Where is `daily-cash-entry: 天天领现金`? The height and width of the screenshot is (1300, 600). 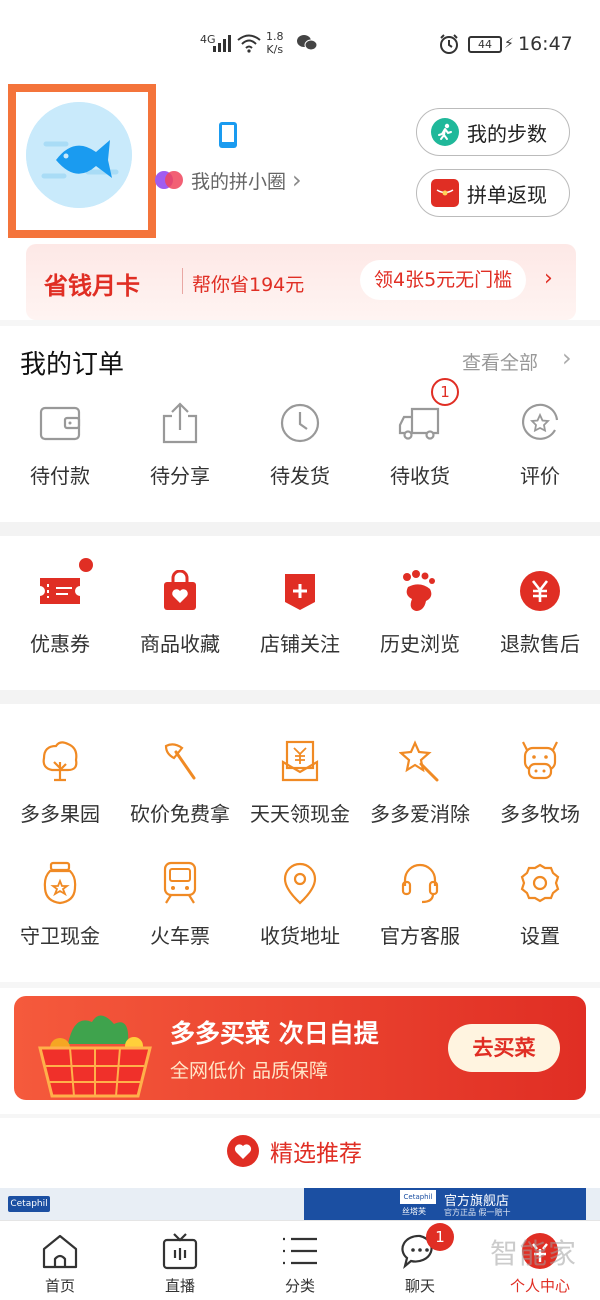 daily-cash-entry: 天天领现金 is located at coordinates (300, 782).